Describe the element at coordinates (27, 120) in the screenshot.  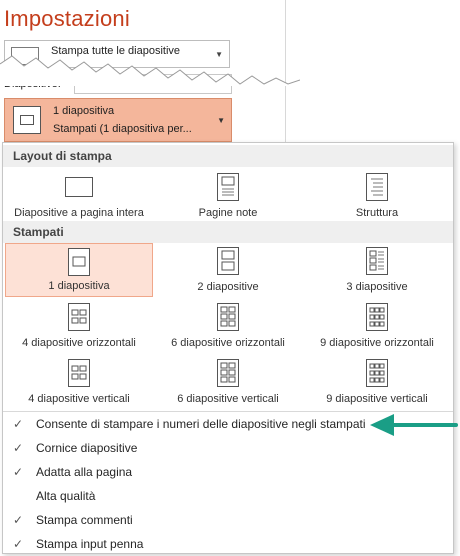
I see `single-slide-icon` at that location.